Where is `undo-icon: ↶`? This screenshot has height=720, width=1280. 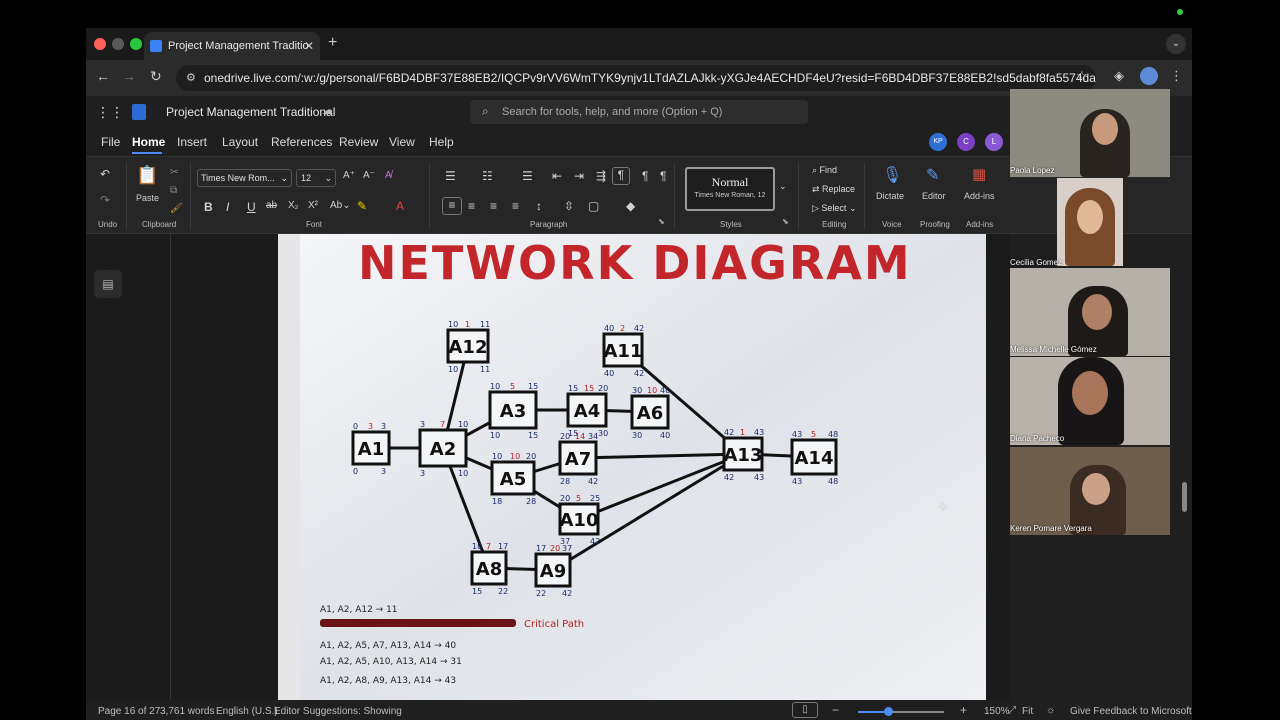
undo-icon: ↶ is located at coordinates (105, 174).